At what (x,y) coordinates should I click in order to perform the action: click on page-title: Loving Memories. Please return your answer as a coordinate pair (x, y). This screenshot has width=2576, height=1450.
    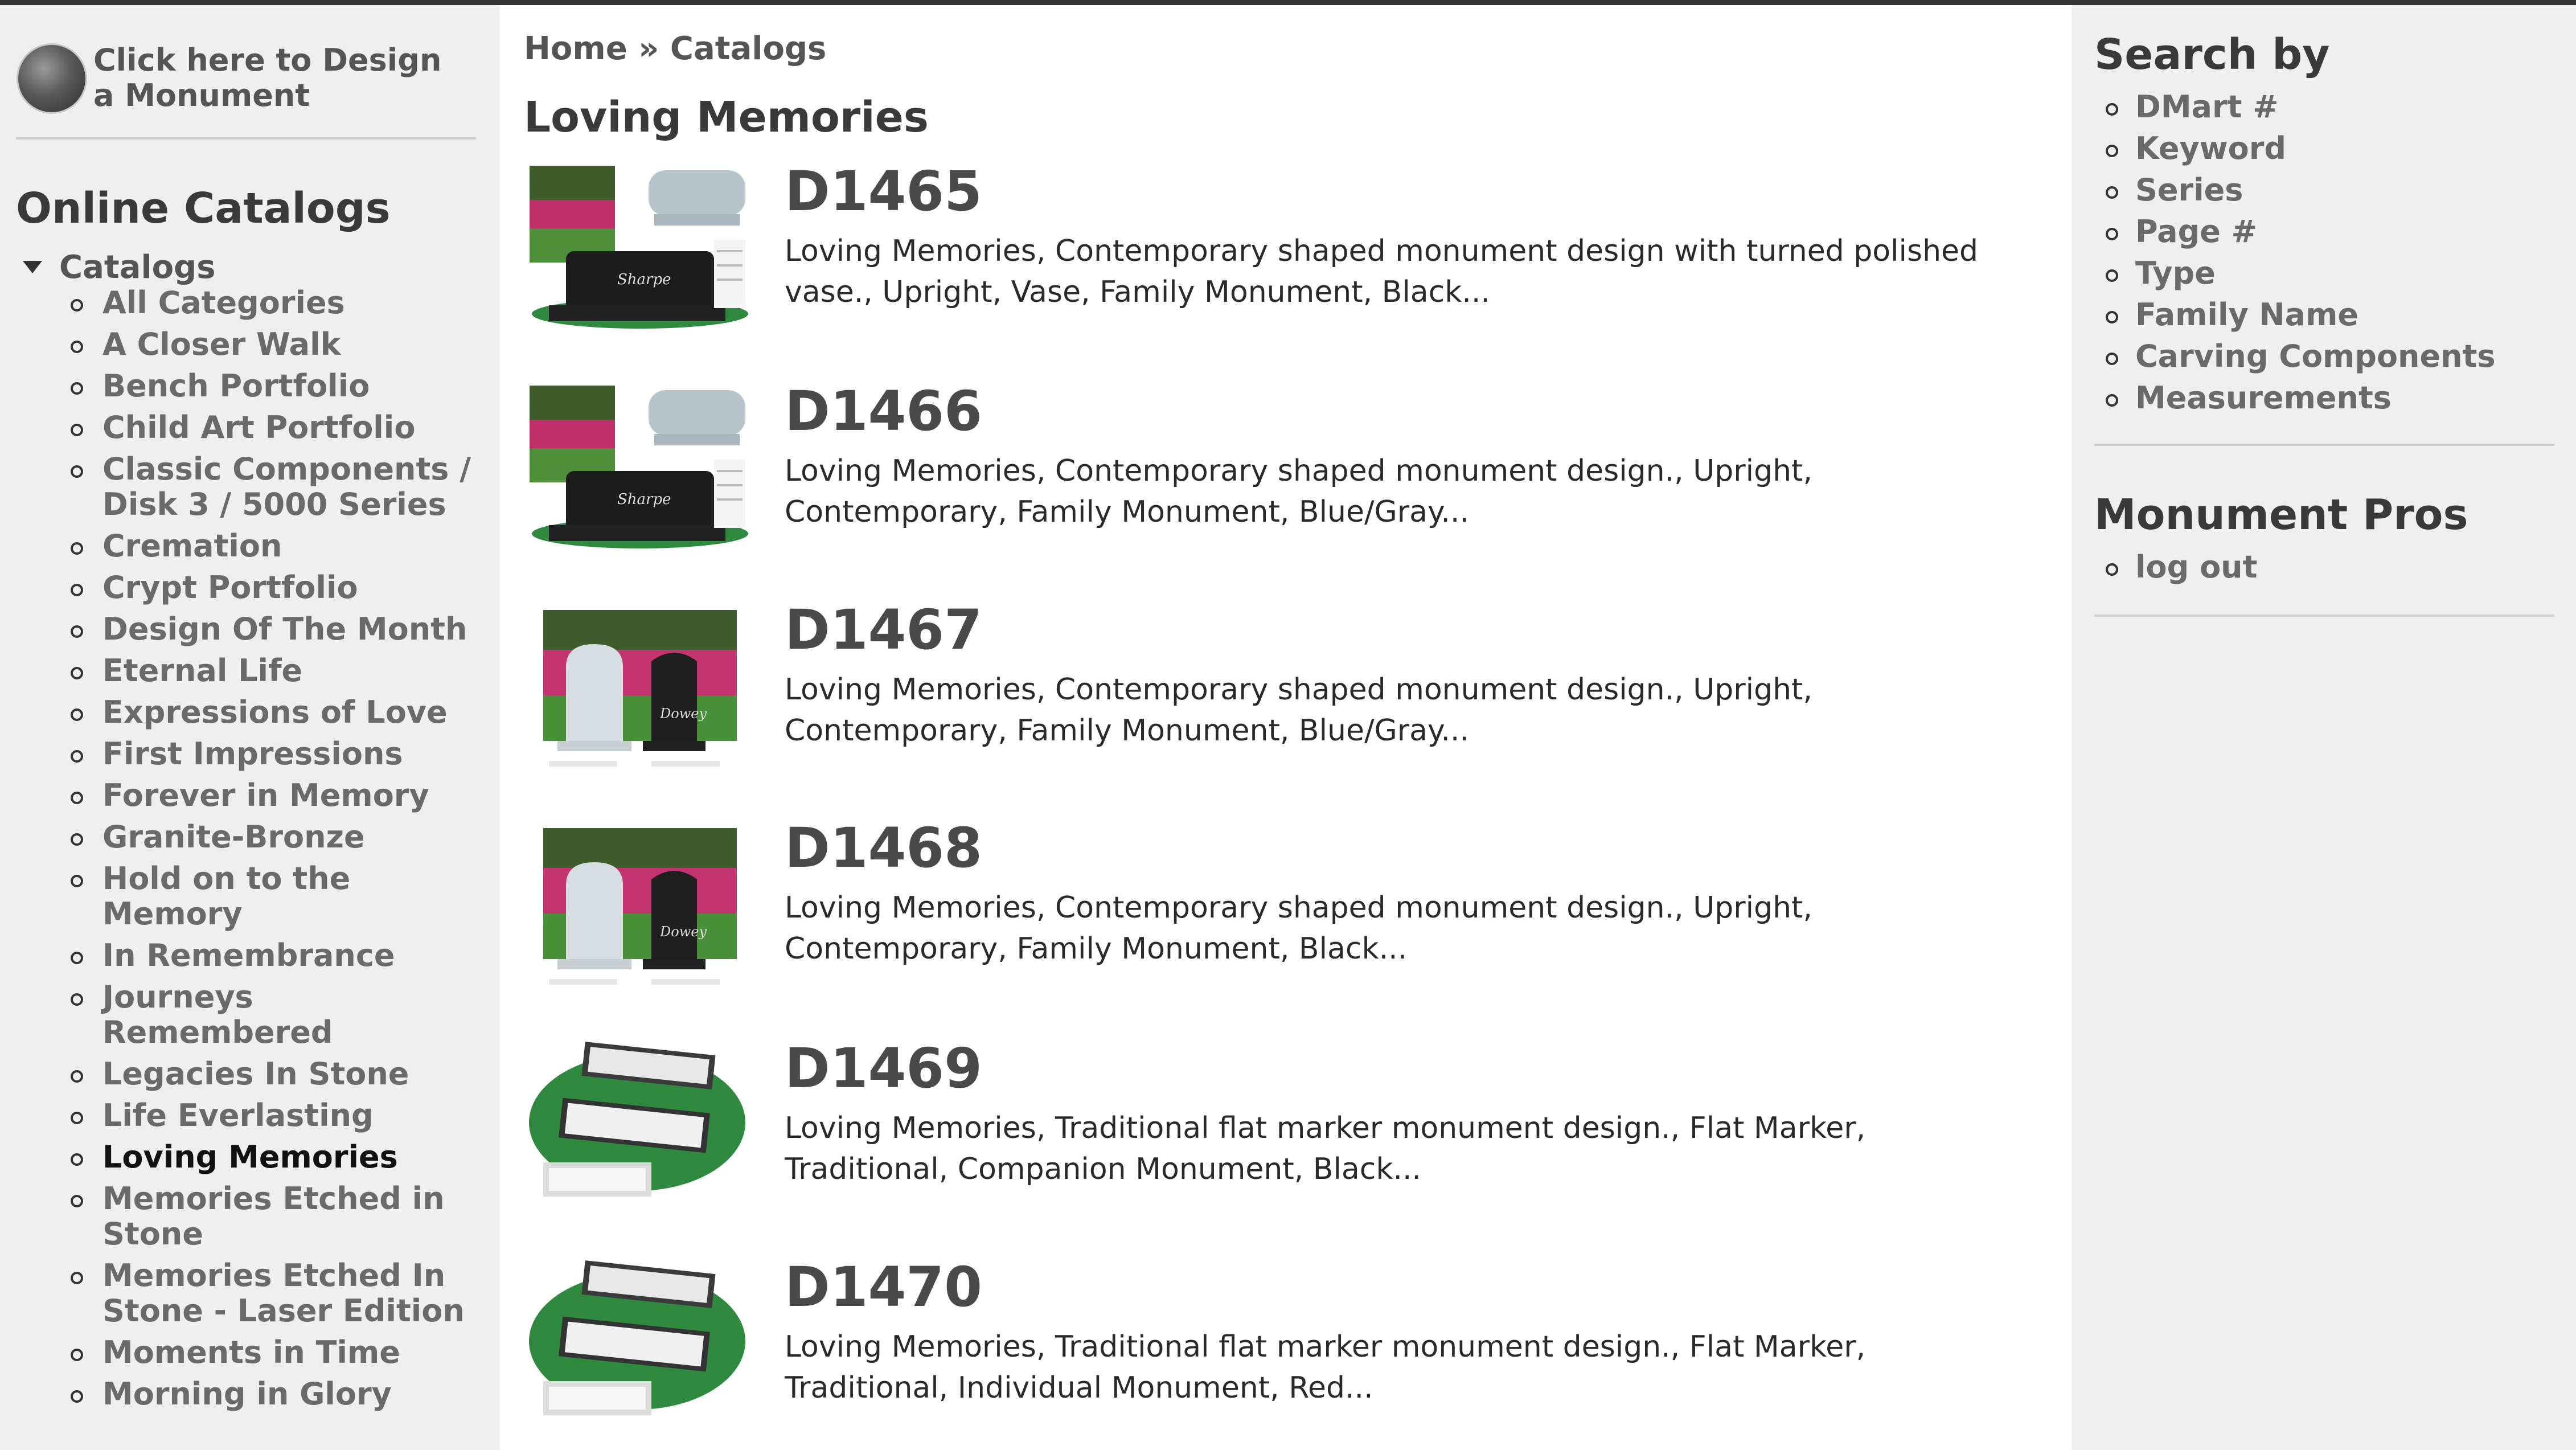
    Looking at the image, I should click on (726, 118).